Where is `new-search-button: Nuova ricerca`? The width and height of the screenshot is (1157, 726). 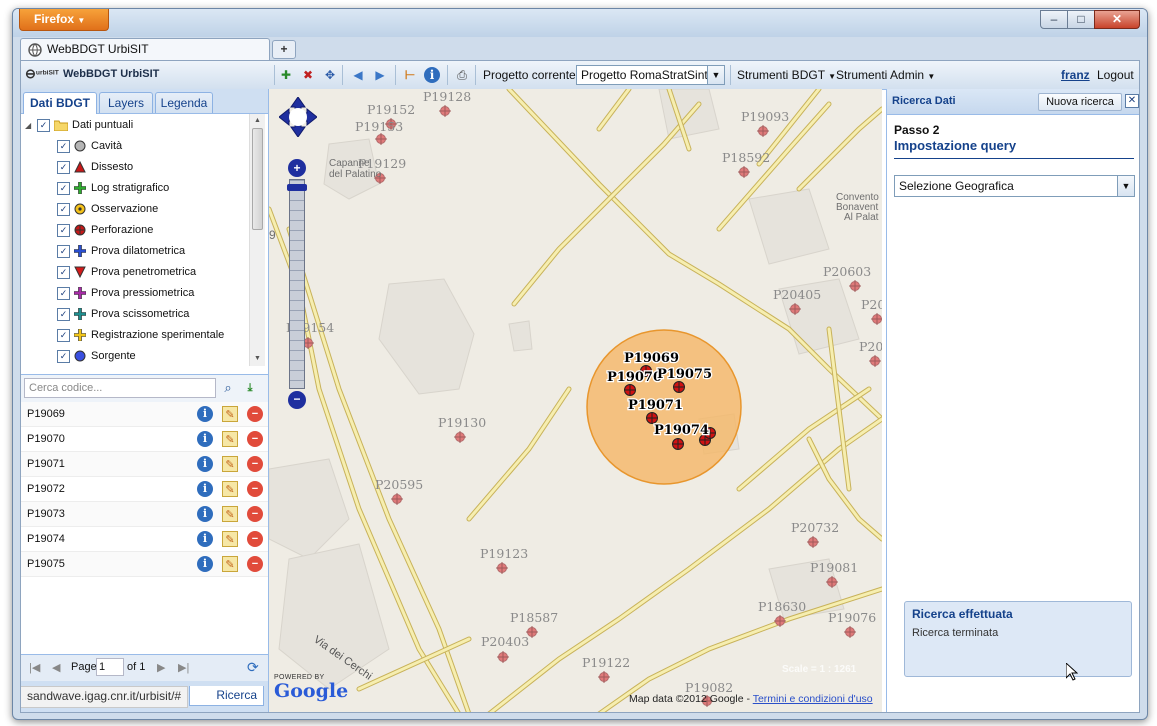
new-search-button: Nuova ricerca is located at coordinates (1080, 102).